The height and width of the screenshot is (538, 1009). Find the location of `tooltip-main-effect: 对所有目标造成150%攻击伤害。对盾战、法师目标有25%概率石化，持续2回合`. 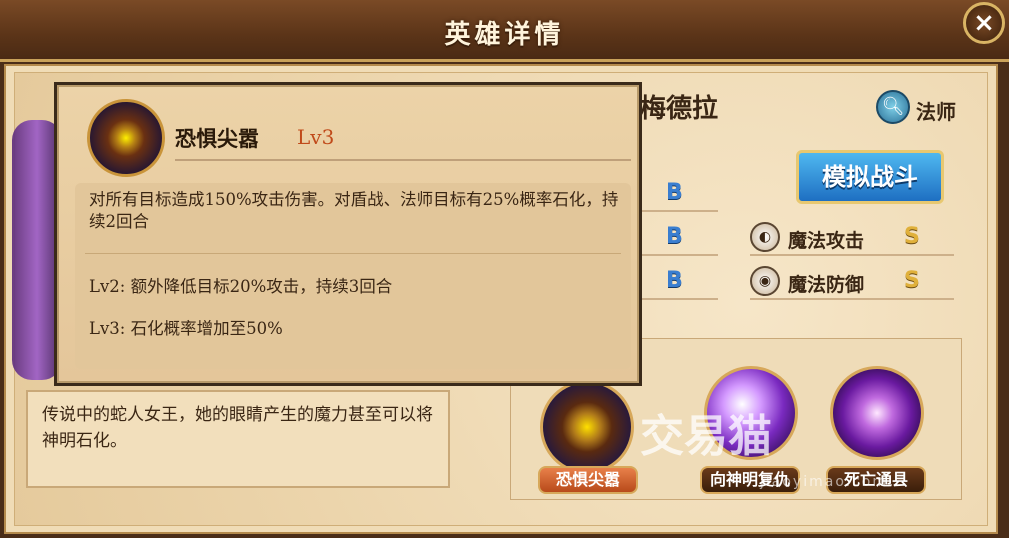

tooltip-main-effect: 对所有目标造成150%攻击伤害。对盾战、法师目标有25%概率石化，持续2回合 is located at coordinates (354, 210).